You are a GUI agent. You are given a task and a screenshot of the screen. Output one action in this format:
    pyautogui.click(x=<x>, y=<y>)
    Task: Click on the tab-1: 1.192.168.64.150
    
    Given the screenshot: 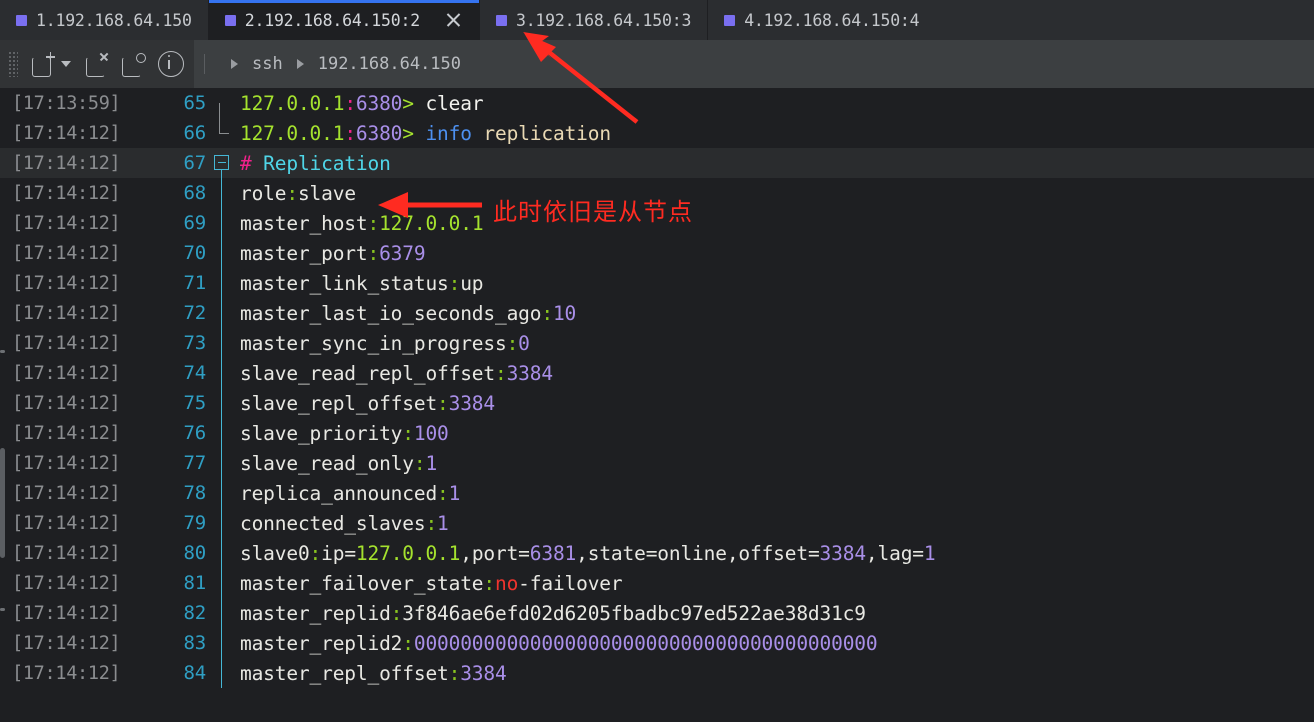 What is the action you would take?
    pyautogui.click(x=104, y=20)
    